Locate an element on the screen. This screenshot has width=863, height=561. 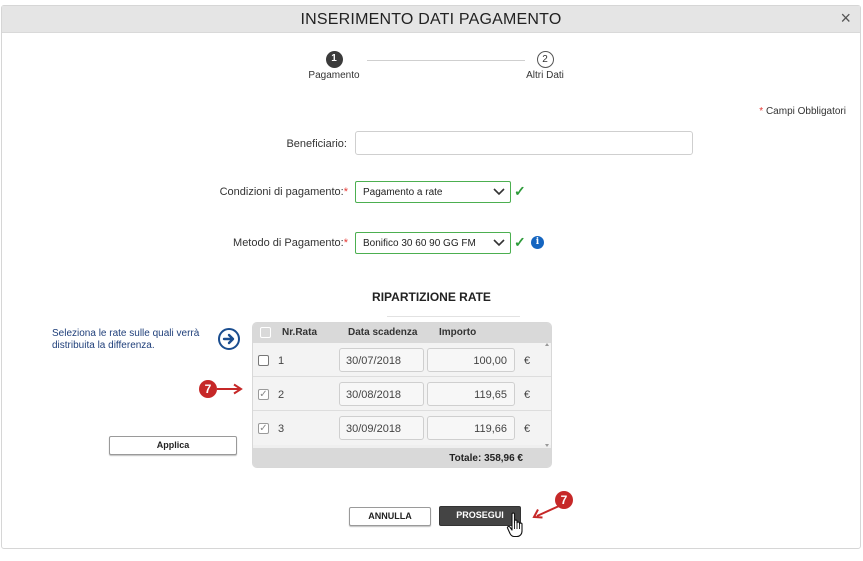
callout-arrow is located at coordinates (230, 389).